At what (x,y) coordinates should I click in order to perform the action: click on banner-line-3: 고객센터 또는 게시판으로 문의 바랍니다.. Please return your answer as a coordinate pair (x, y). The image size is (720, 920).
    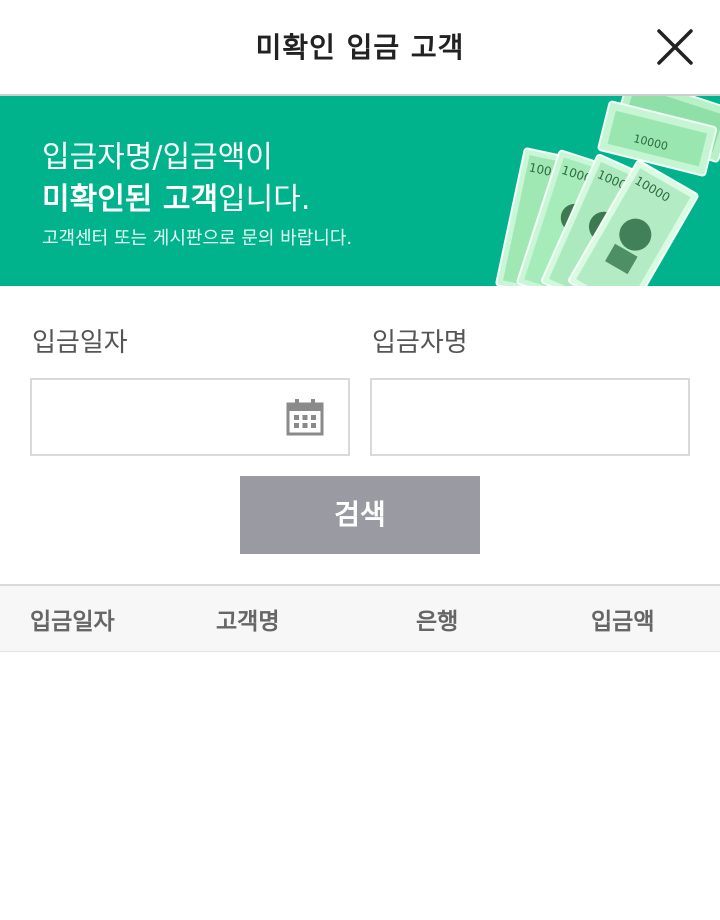
    Looking at the image, I should click on (197, 238).